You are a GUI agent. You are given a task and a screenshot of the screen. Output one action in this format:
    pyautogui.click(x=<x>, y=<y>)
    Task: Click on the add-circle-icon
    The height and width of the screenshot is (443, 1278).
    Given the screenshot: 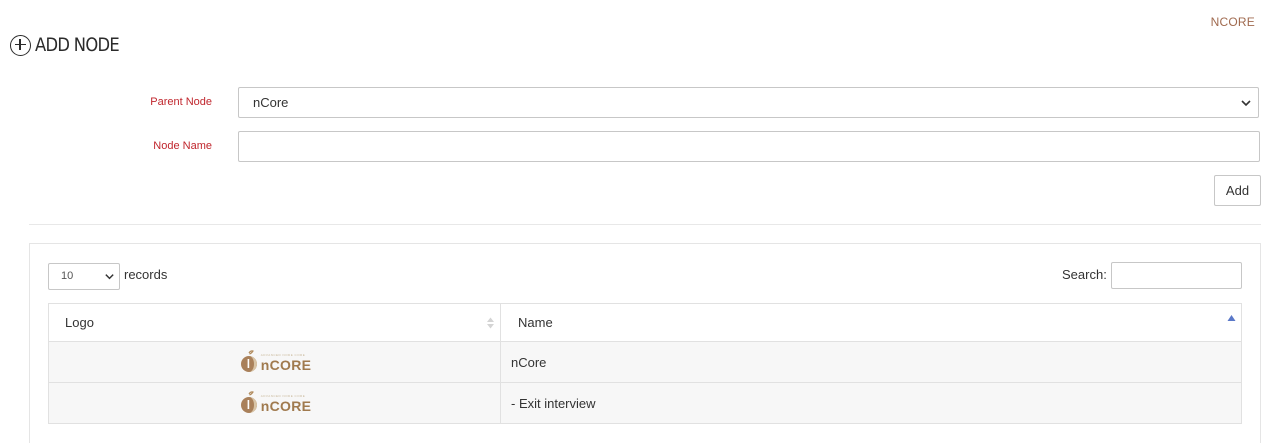 What is the action you would take?
    pyautogui.click(x=20, y=45)
    